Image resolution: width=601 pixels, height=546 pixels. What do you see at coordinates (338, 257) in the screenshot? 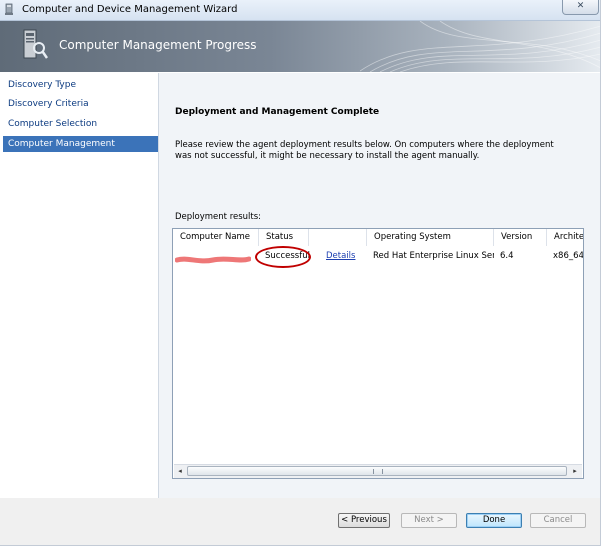
I see `details-link: Details` at bounding box center [338, 257].